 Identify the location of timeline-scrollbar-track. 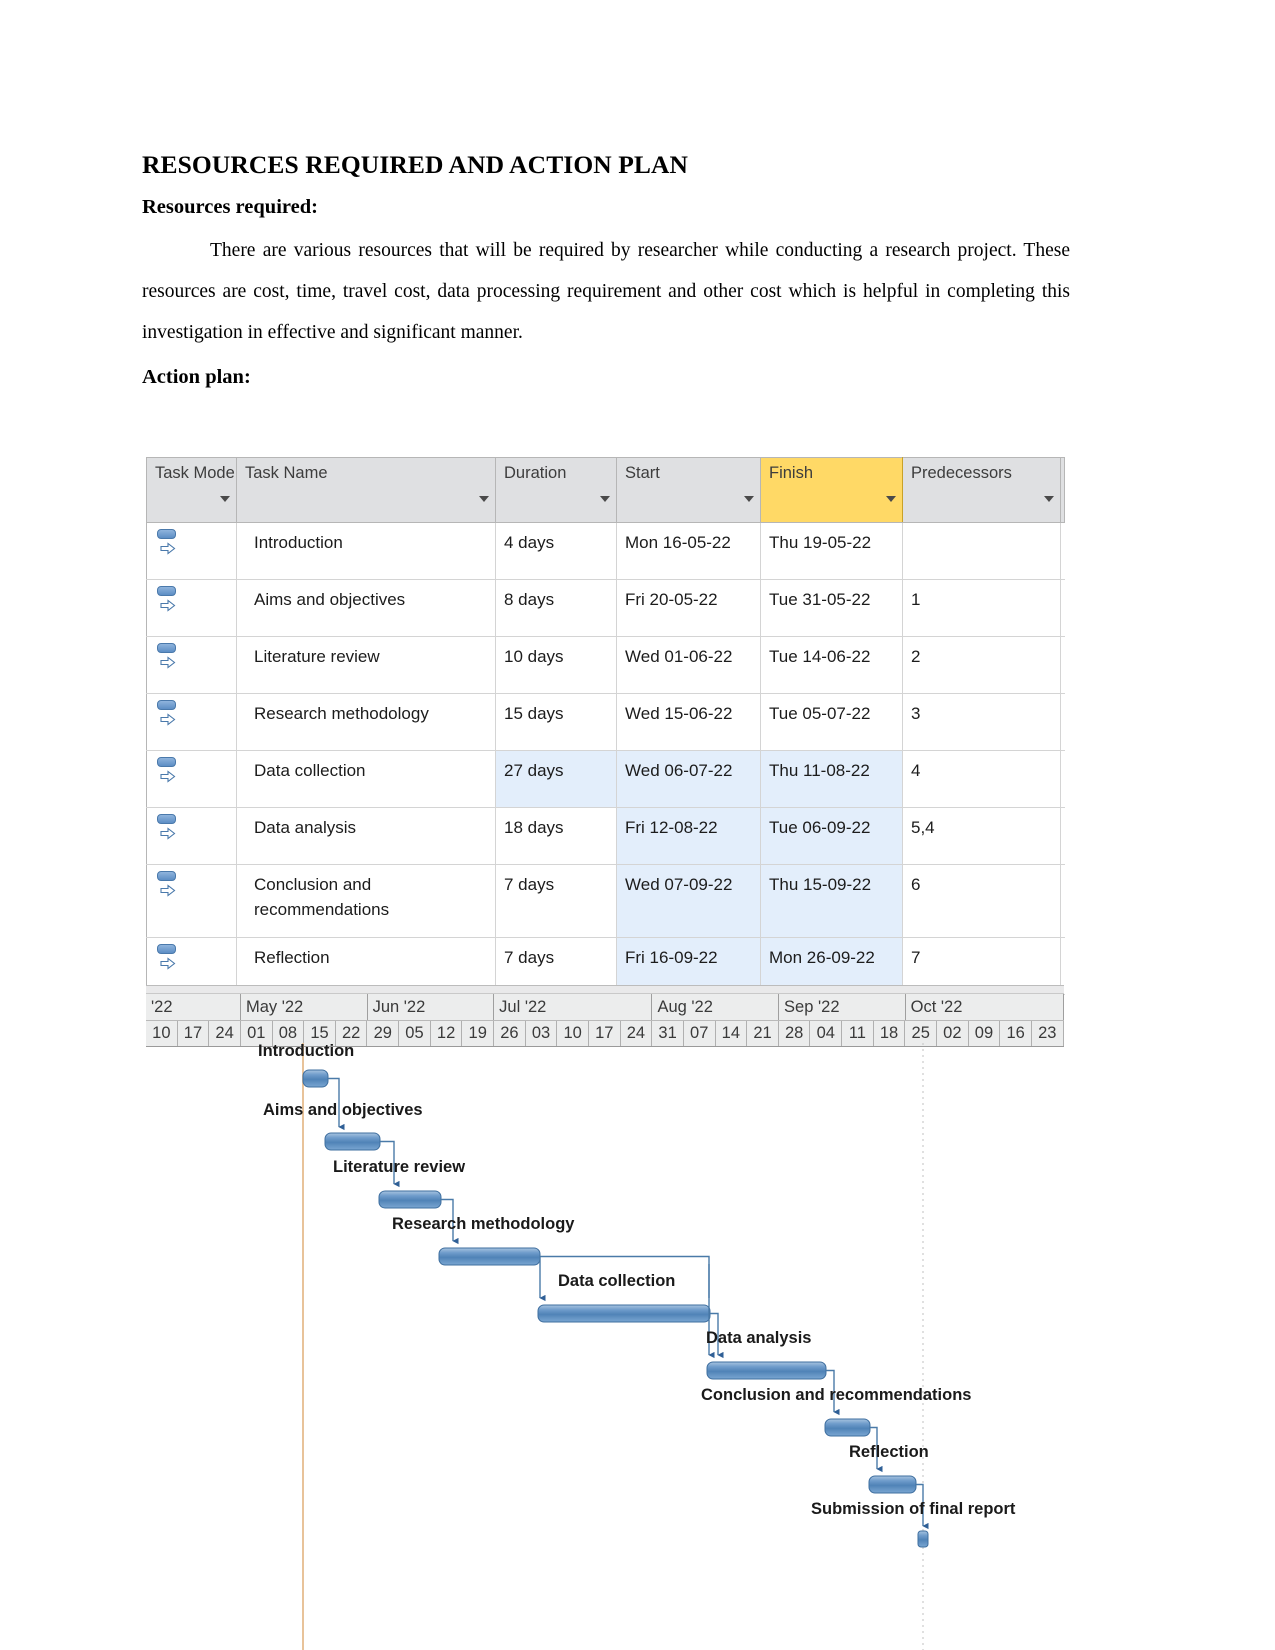
(605, 989).